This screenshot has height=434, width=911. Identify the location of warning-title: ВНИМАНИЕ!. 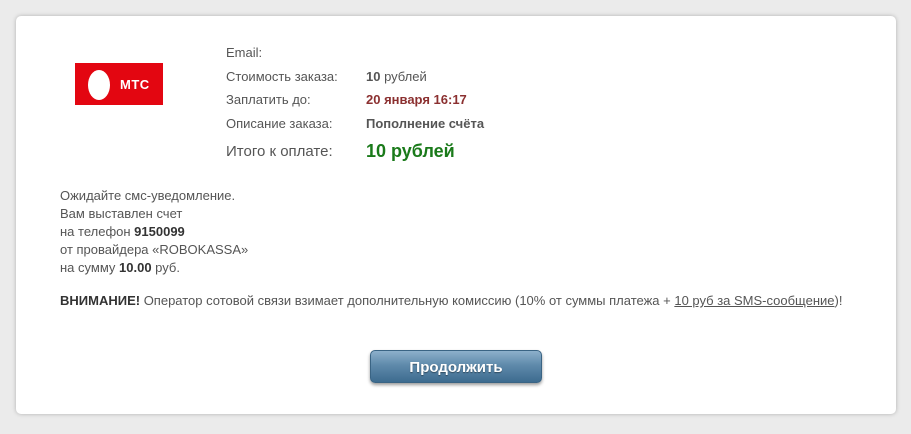
(100, 300).